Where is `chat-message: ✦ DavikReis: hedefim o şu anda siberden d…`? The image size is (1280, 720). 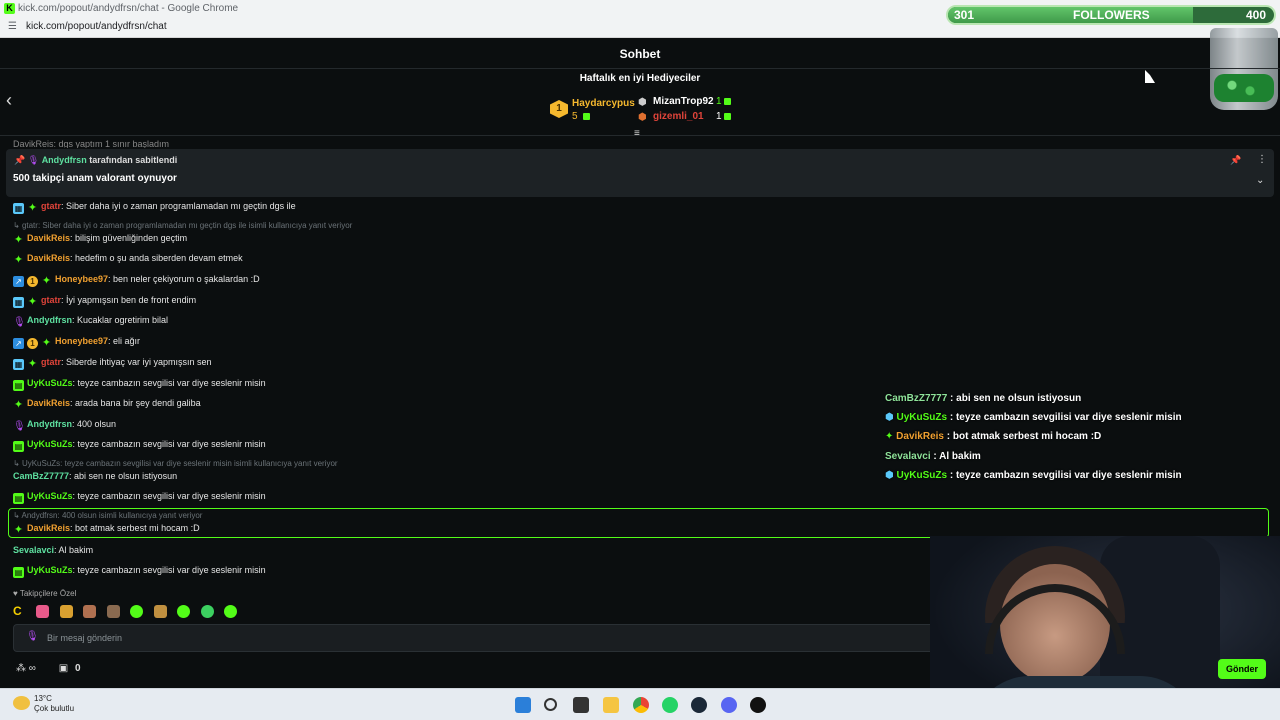
chat-message: ✦ DavikReis: hedefim o şu anda siberden d… is located at coordinates (128, 259).